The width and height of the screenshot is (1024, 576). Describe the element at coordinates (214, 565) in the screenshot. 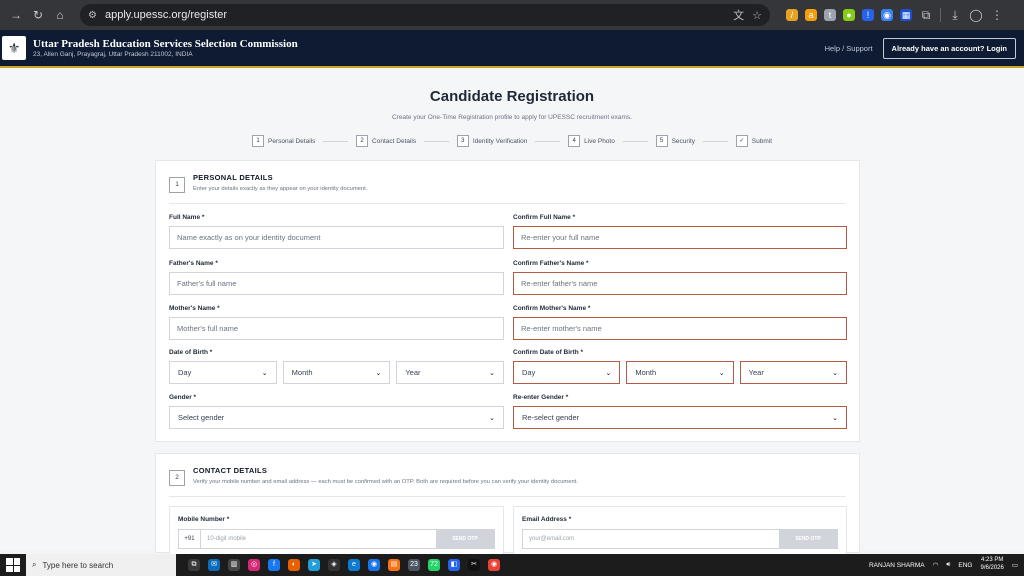

I see `mail-app-icon: ✉` at that location.